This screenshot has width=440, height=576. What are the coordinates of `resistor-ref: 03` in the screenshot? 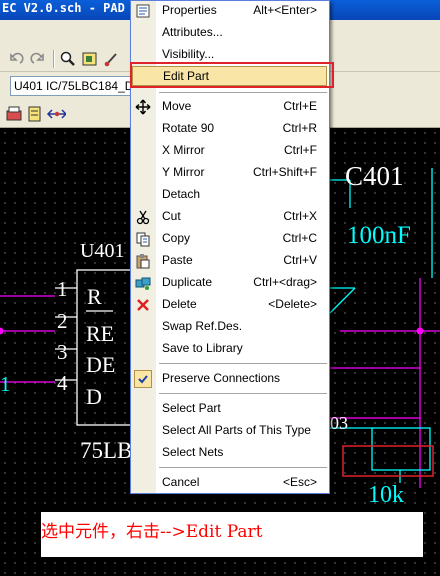 It's located at (339, 423).